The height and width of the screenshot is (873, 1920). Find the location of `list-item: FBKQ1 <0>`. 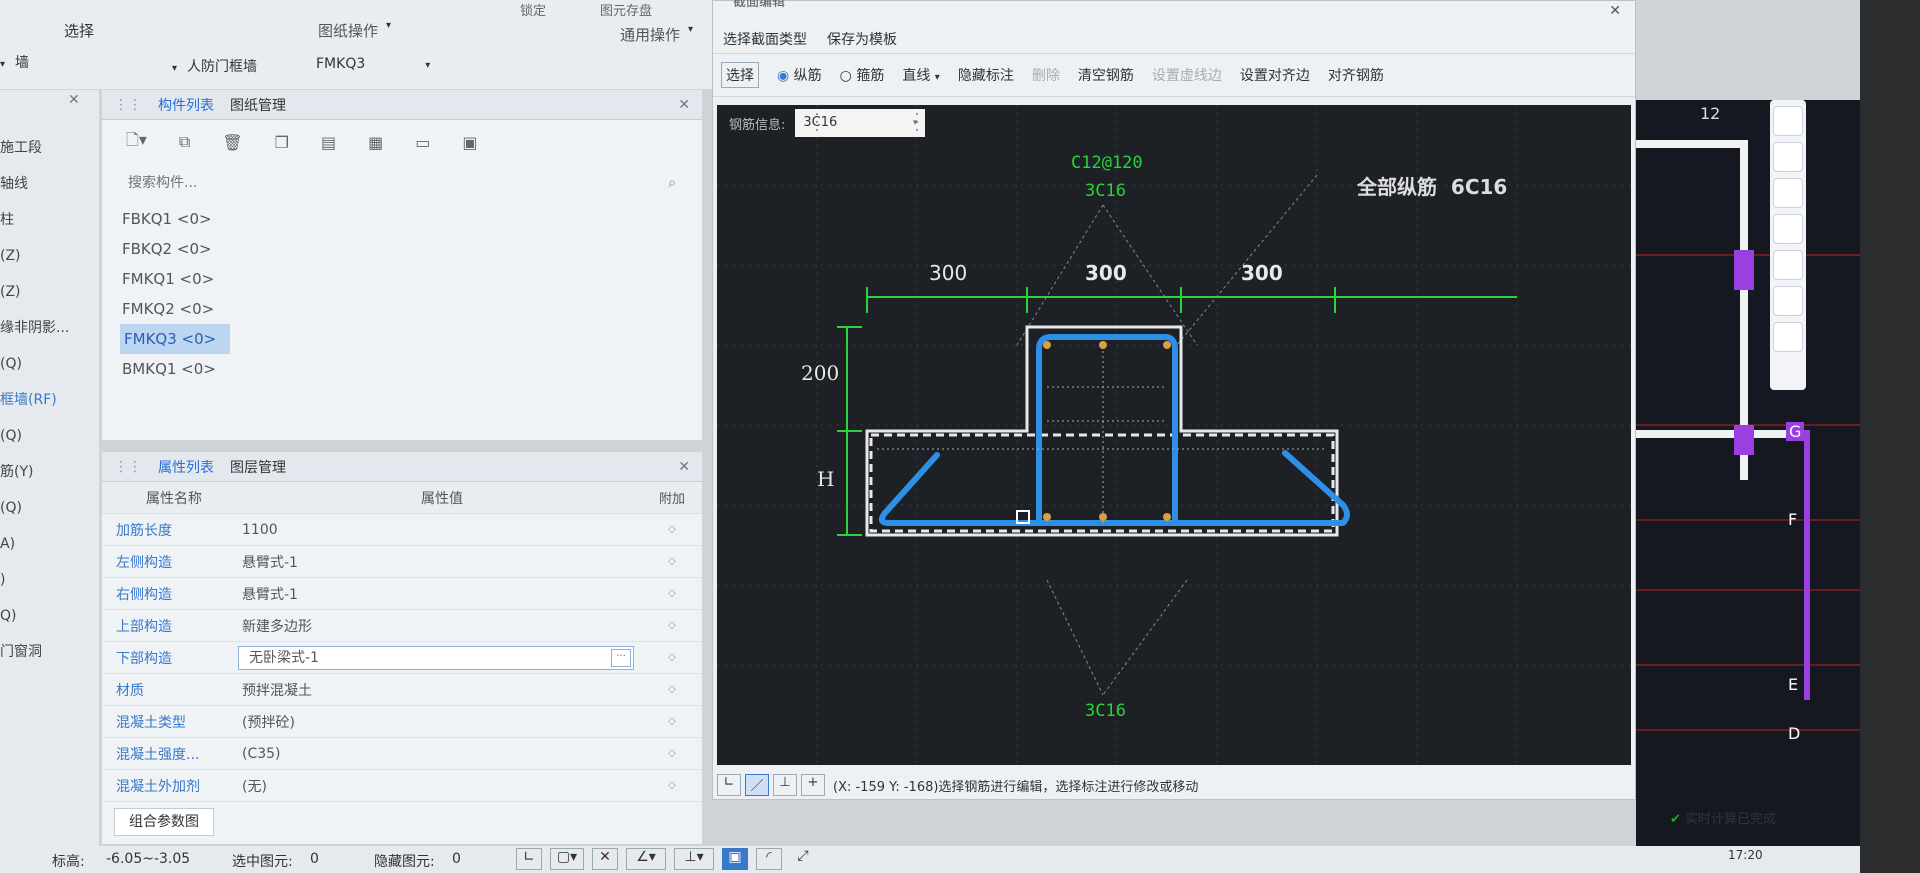

list-item: FBKQ1 <0> is located at coordinates (402, 219).